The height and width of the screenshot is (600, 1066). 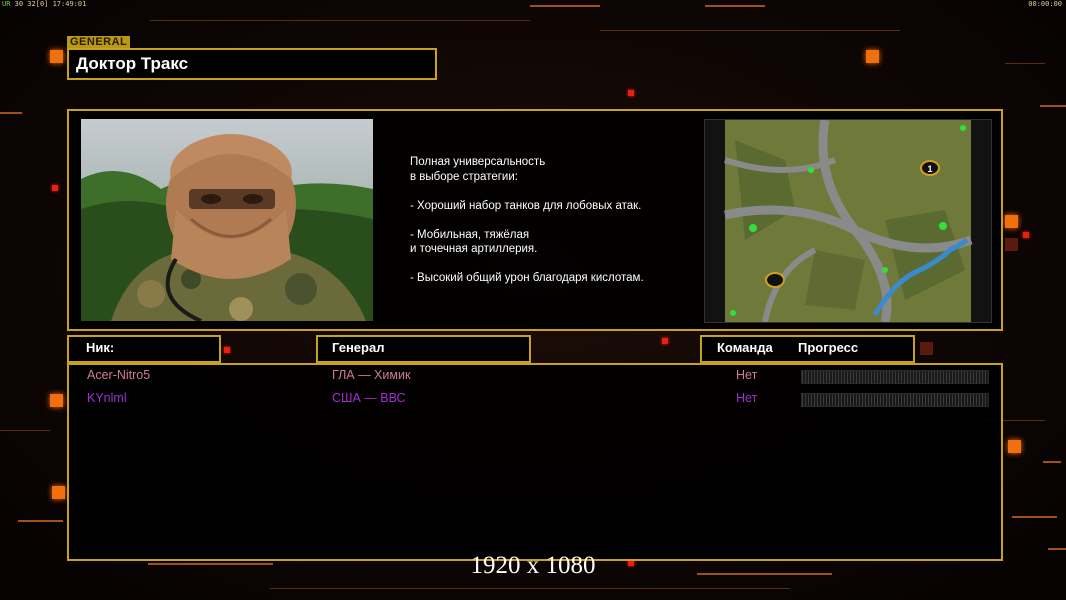 I want to click on player-nick: Acer-Nitro5, so click(x=119, y=375).